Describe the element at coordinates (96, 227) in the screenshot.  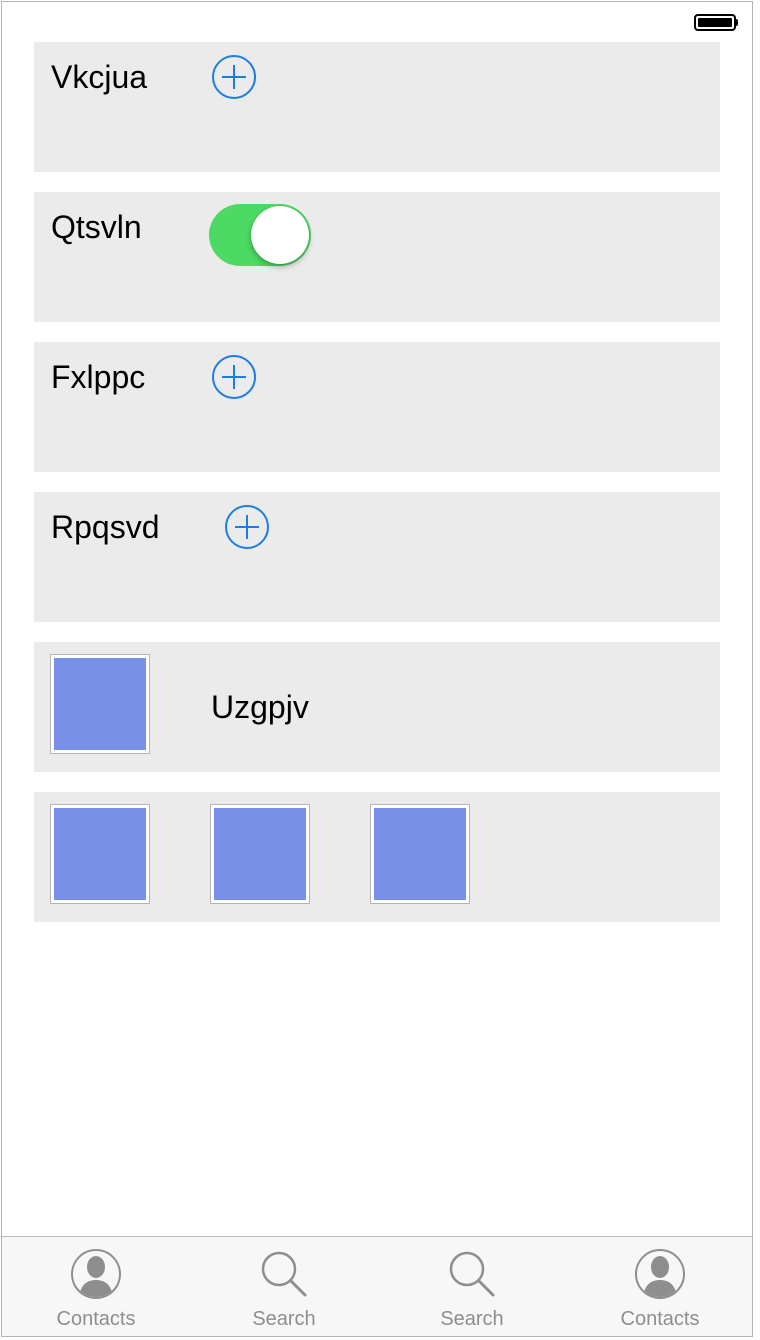
I see `row-label: Qtsvln` at that location.